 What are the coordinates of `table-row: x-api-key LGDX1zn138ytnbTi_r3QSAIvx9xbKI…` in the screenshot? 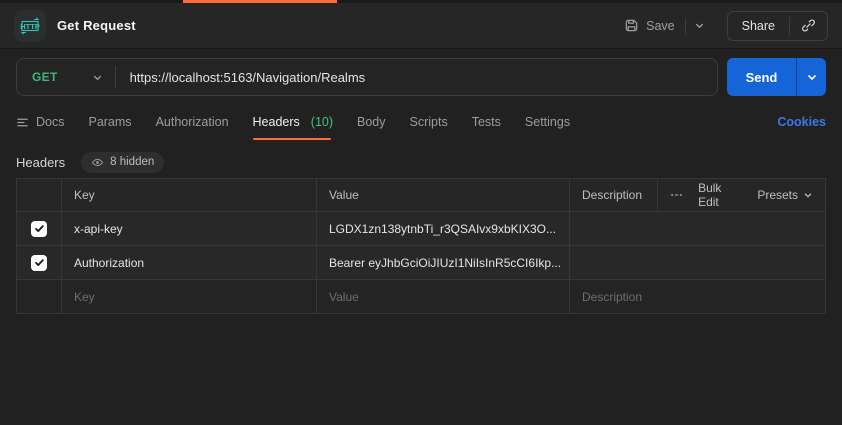 It's located at (421, 229).